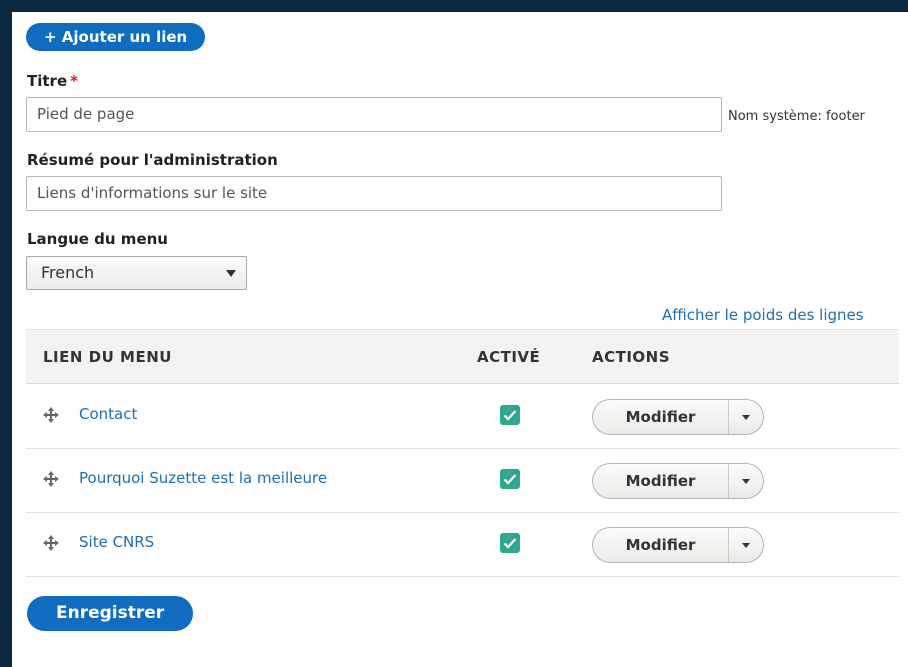 The width and height of the screenshot is (908, 667). What do you see at coordinates (97, 239) in the screenshot?
I see `language-label: Langue du menu` at bounding box center [97, 239].